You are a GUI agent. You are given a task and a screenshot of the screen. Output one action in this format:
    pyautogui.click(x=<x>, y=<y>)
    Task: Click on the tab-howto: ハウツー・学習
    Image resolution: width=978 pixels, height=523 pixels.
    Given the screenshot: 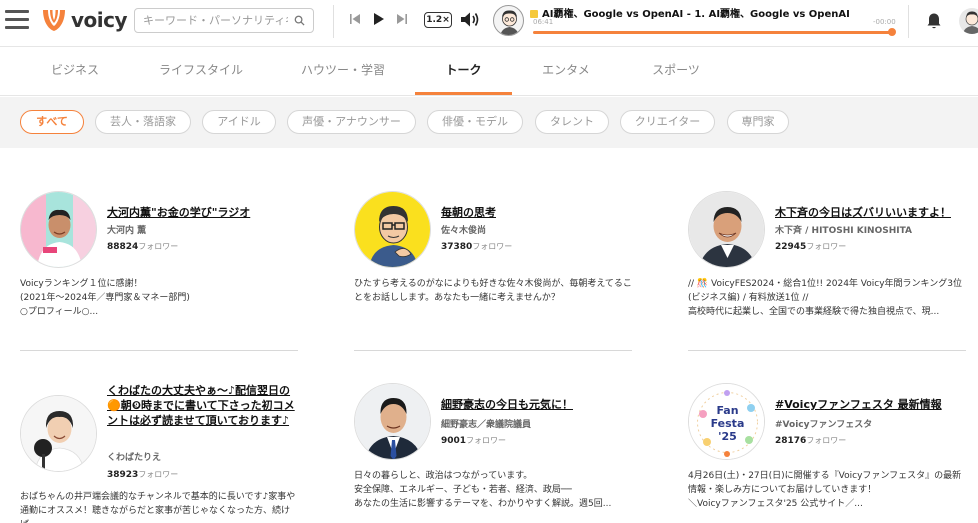 What is the action you would take?
    pyautogui.click(x=343, y=71)
    